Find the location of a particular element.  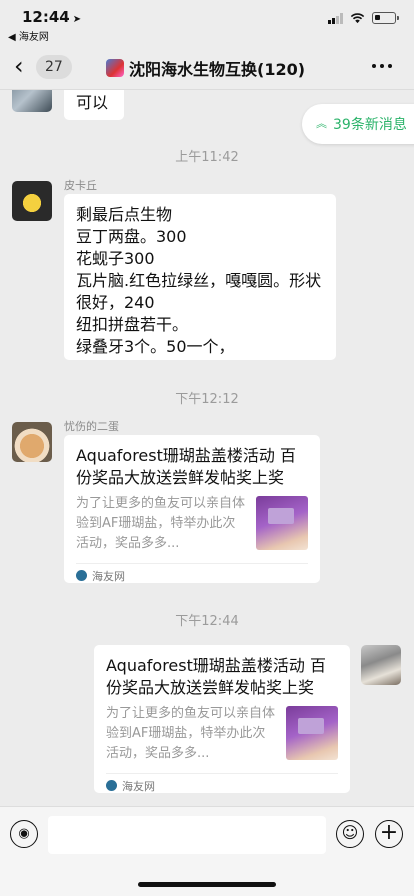

timestamp: 下午12:12 is located at coordinates (207, 399).